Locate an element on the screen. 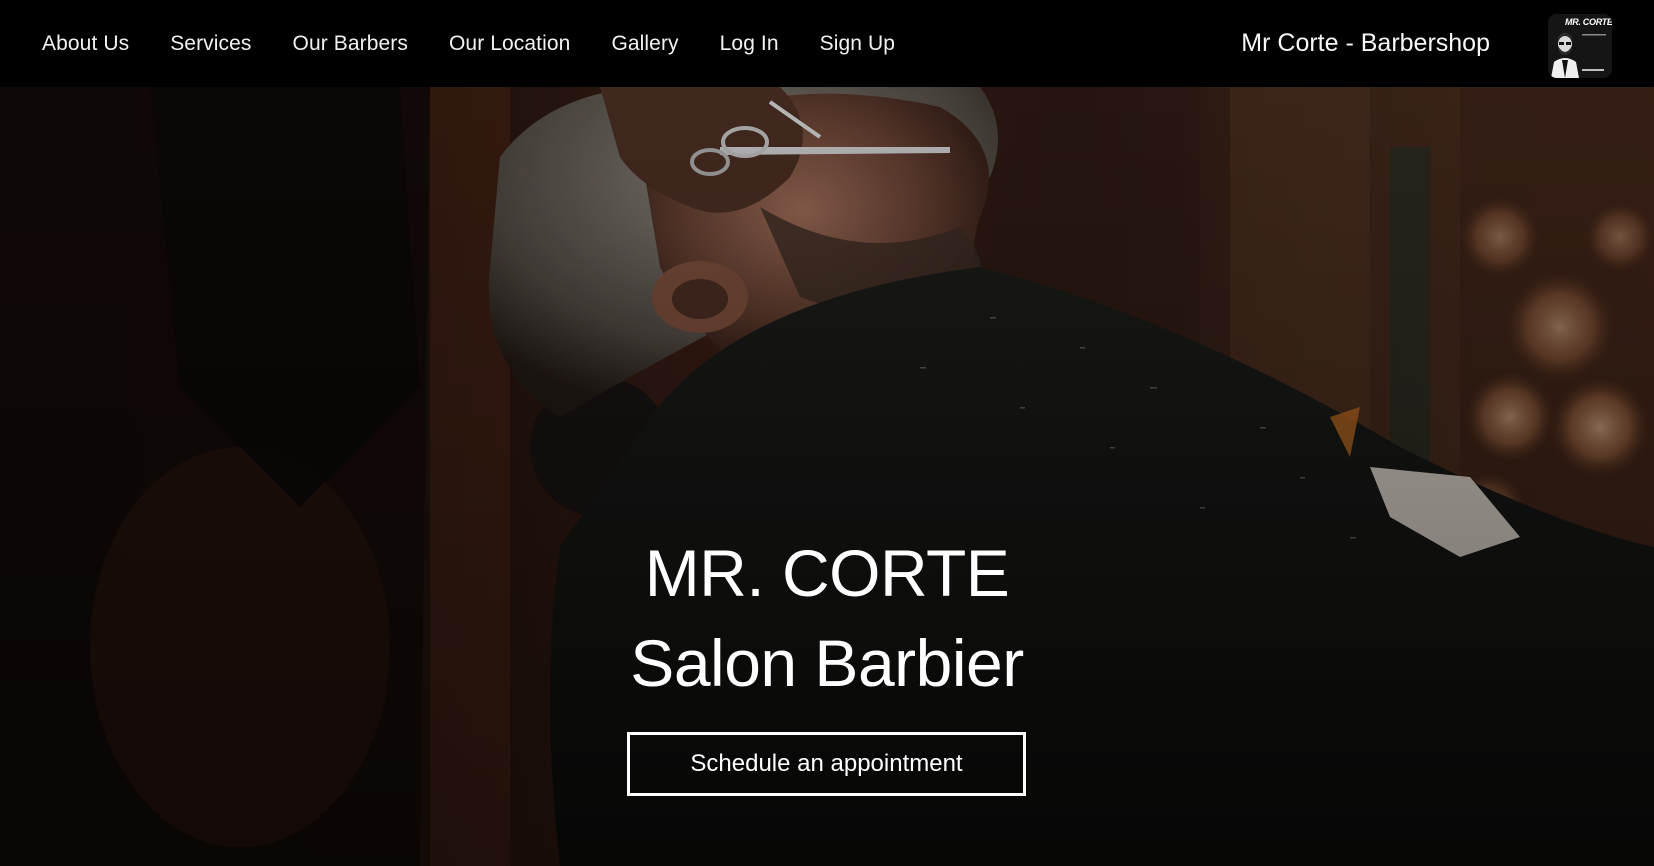 This screenshot has height=866, width=1654. brand-logo: MR. CORTE is located at coordinates (1580, 46).